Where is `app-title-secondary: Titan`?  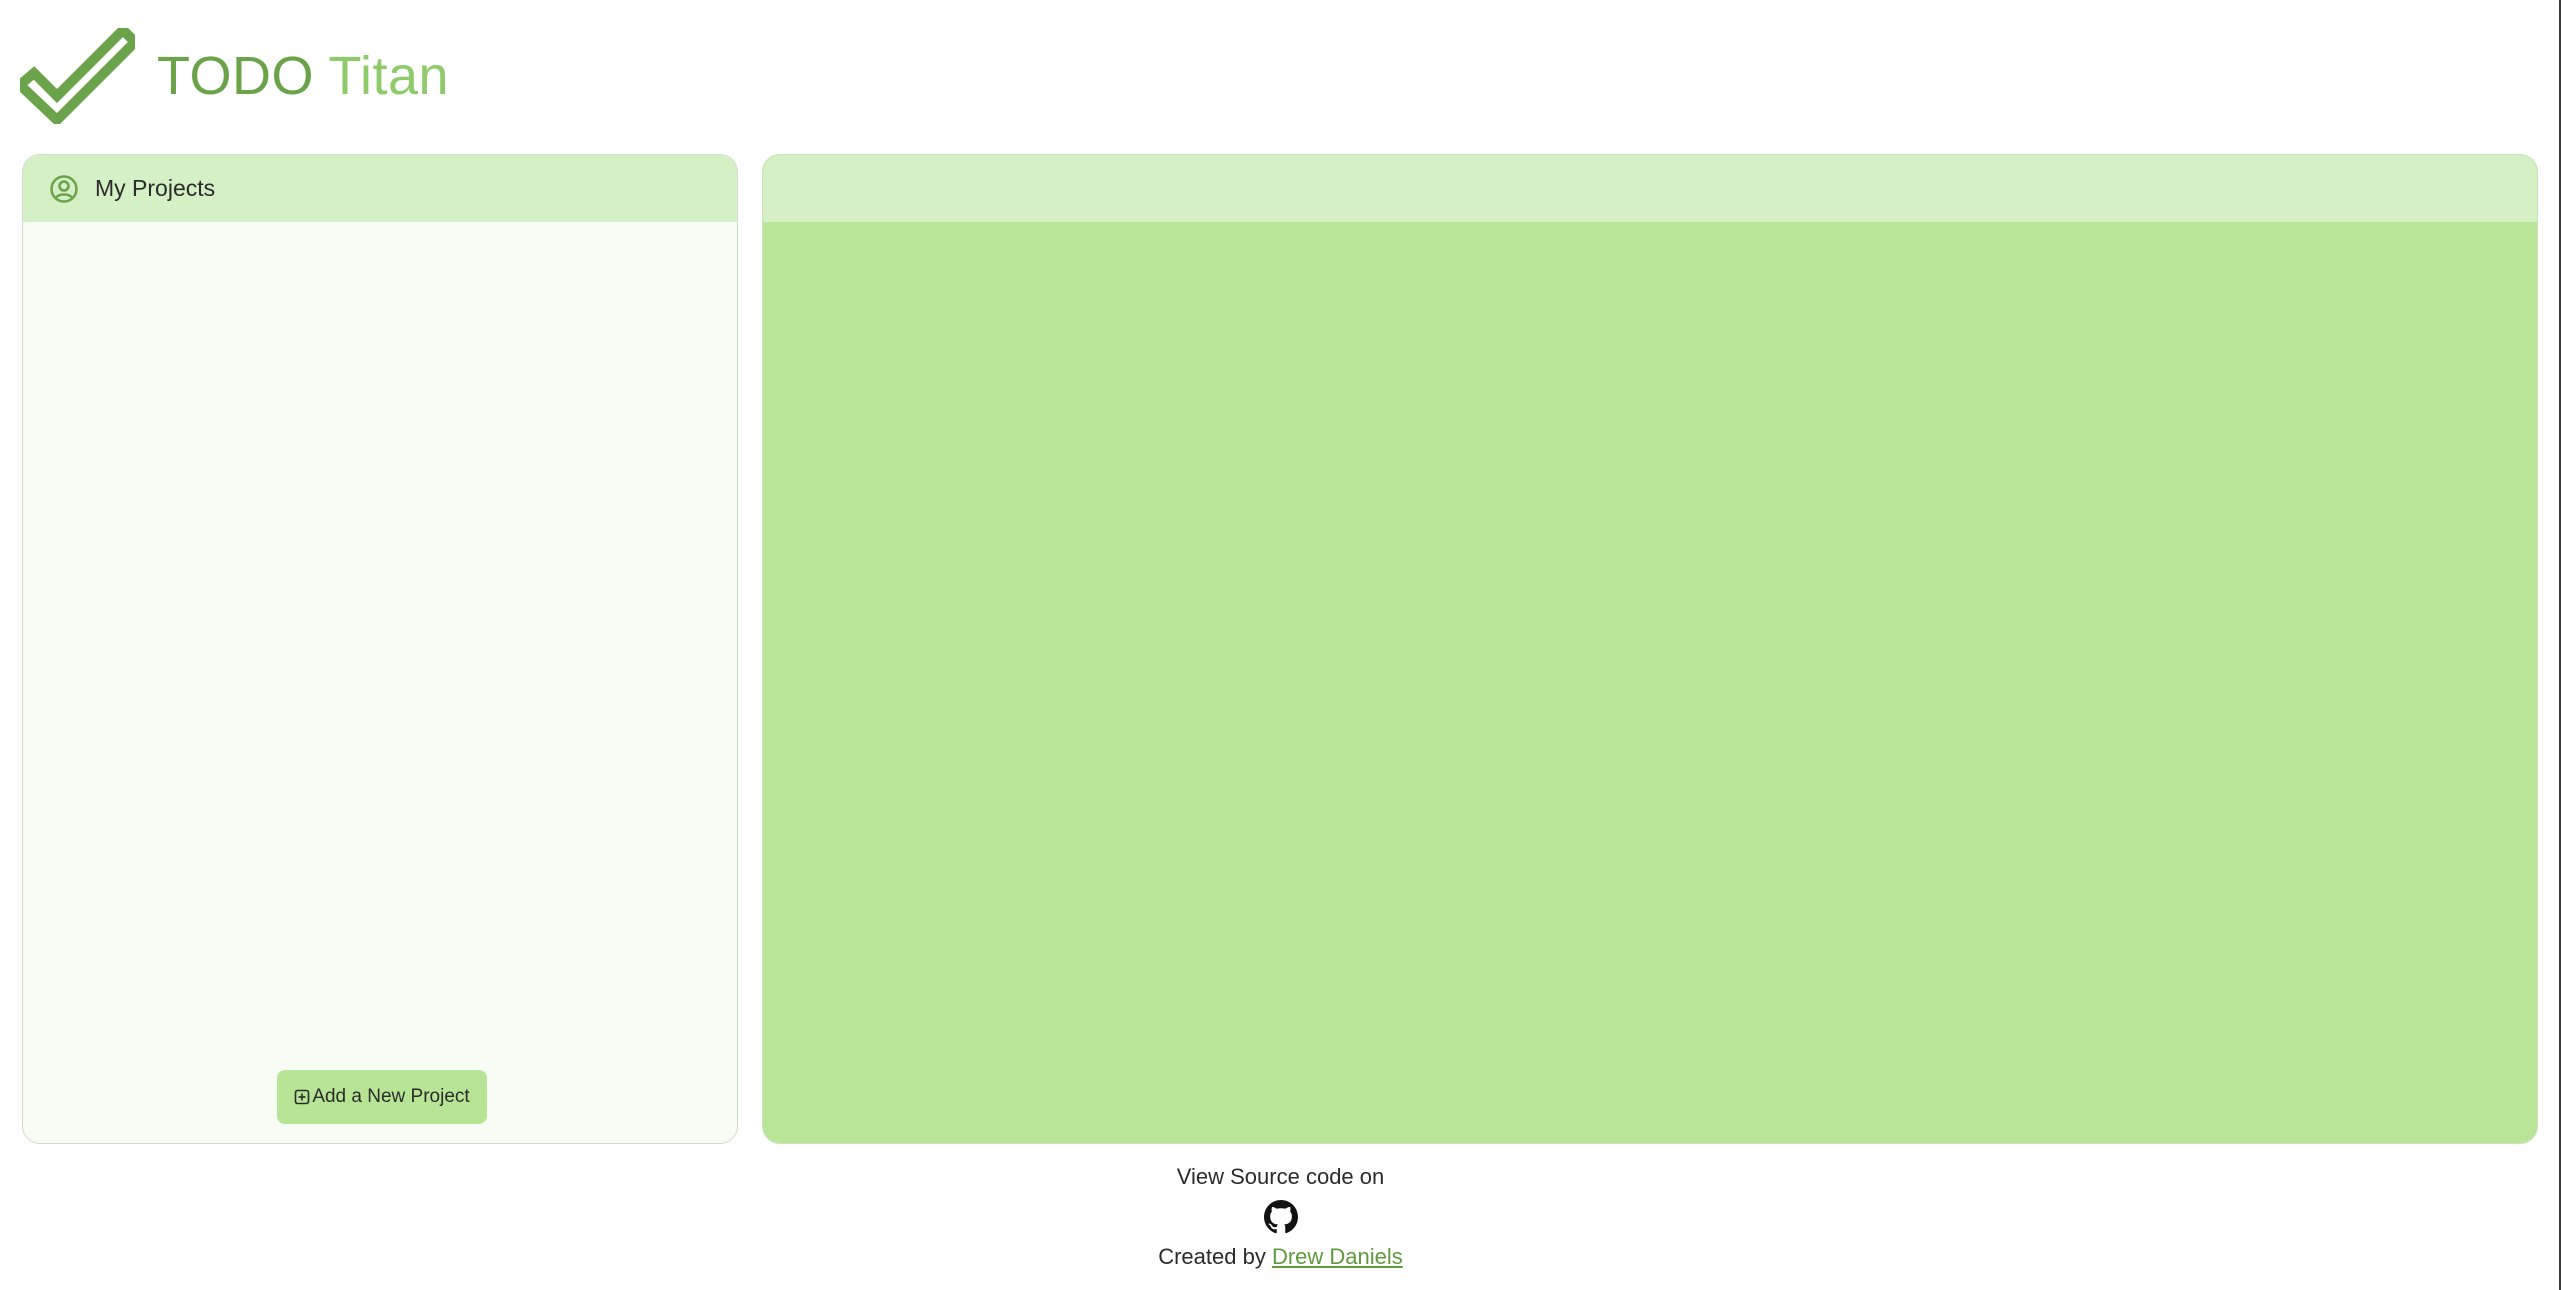 app-title-secondary: Titan is located at coordinates (389, 76).